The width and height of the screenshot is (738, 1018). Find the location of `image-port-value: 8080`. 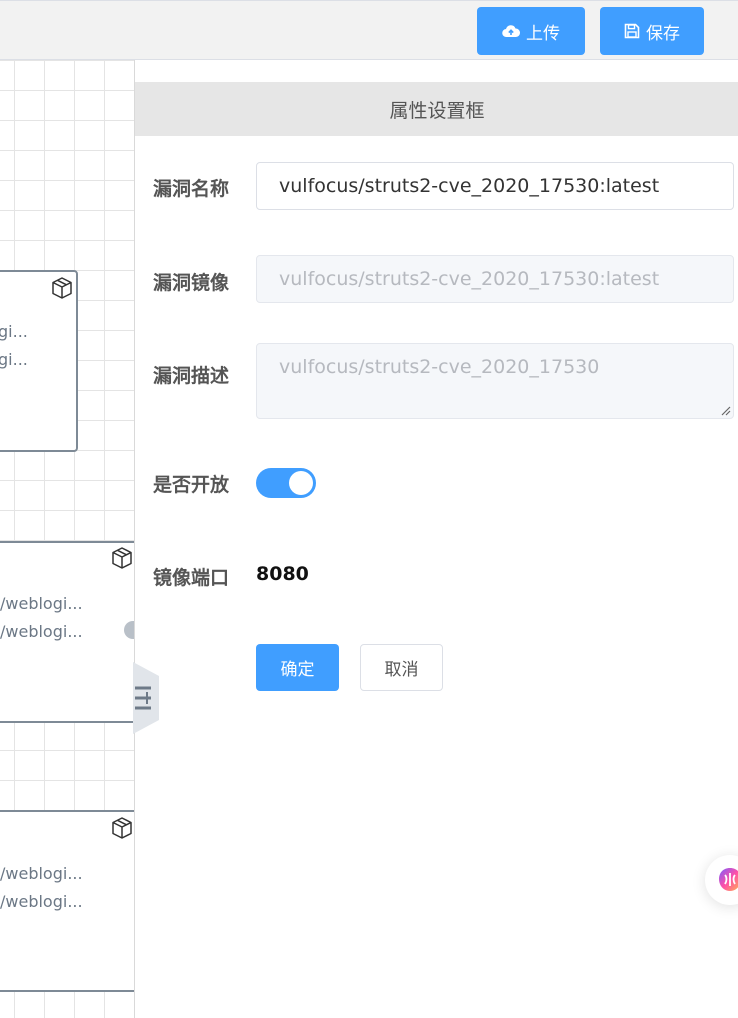

image-port-value: 8080 is located at coordinates (282, 574).